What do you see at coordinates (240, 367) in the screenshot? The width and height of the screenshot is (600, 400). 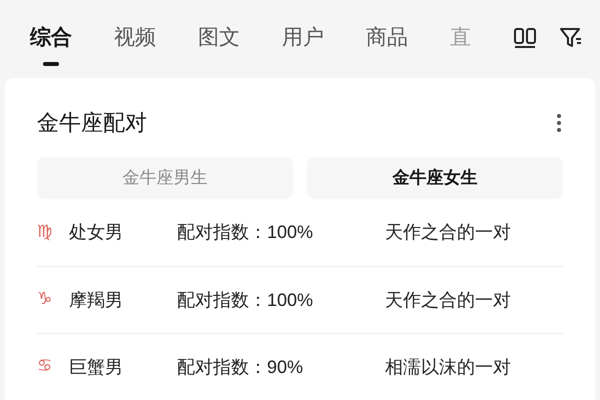 I see `match-score: 配对指数：90%` at bounding box center [240, 367].